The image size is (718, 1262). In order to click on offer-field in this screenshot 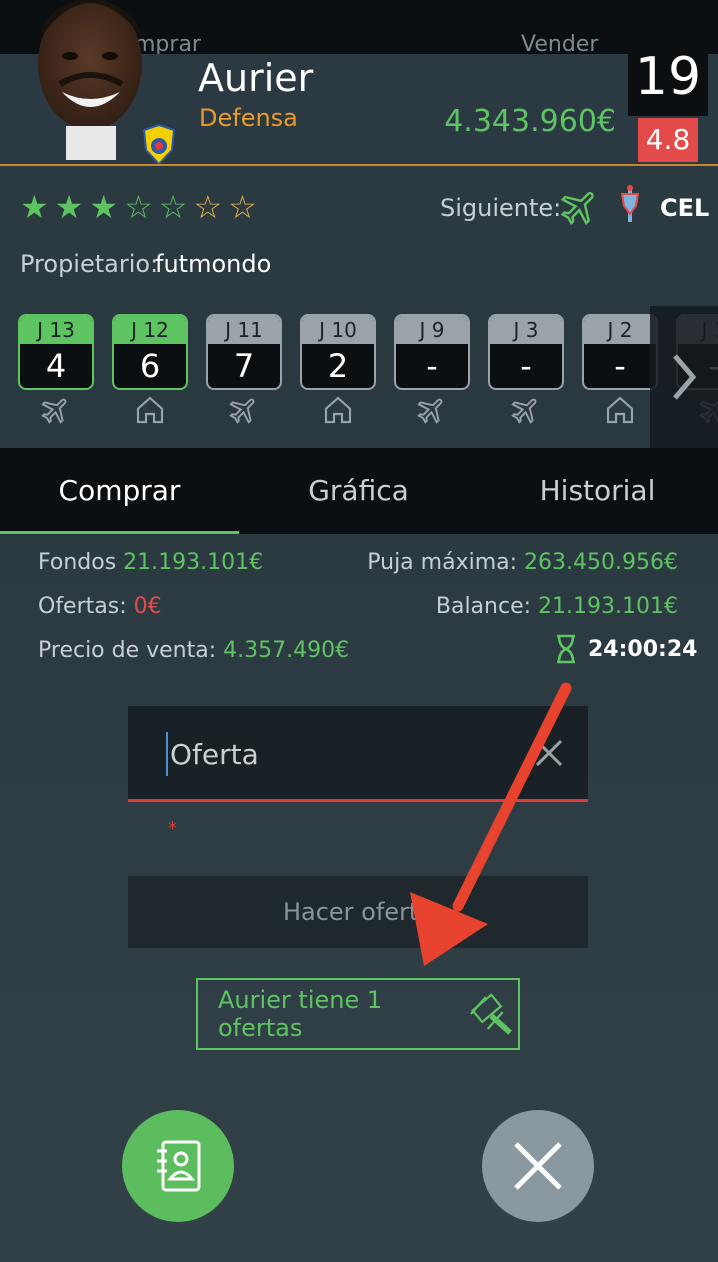, I will do `click(358, 754)`.